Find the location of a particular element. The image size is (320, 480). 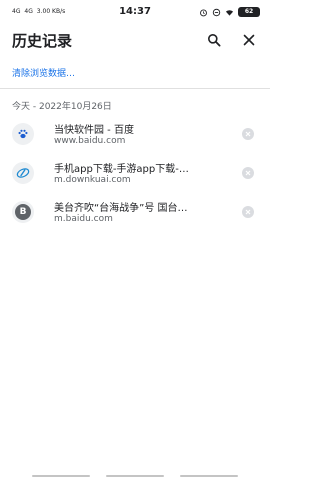

search-button is located at coordinates (214, 40).